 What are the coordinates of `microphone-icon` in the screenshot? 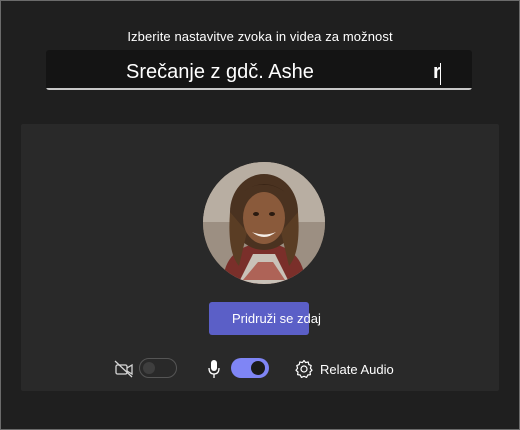 It's located at (214, 369).